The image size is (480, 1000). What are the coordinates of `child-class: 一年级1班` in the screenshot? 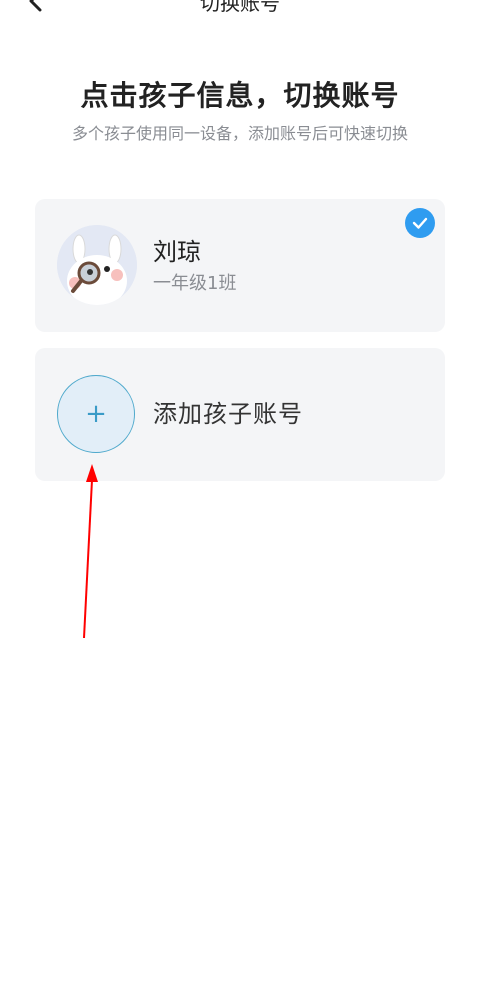 It's located at (195, 283).